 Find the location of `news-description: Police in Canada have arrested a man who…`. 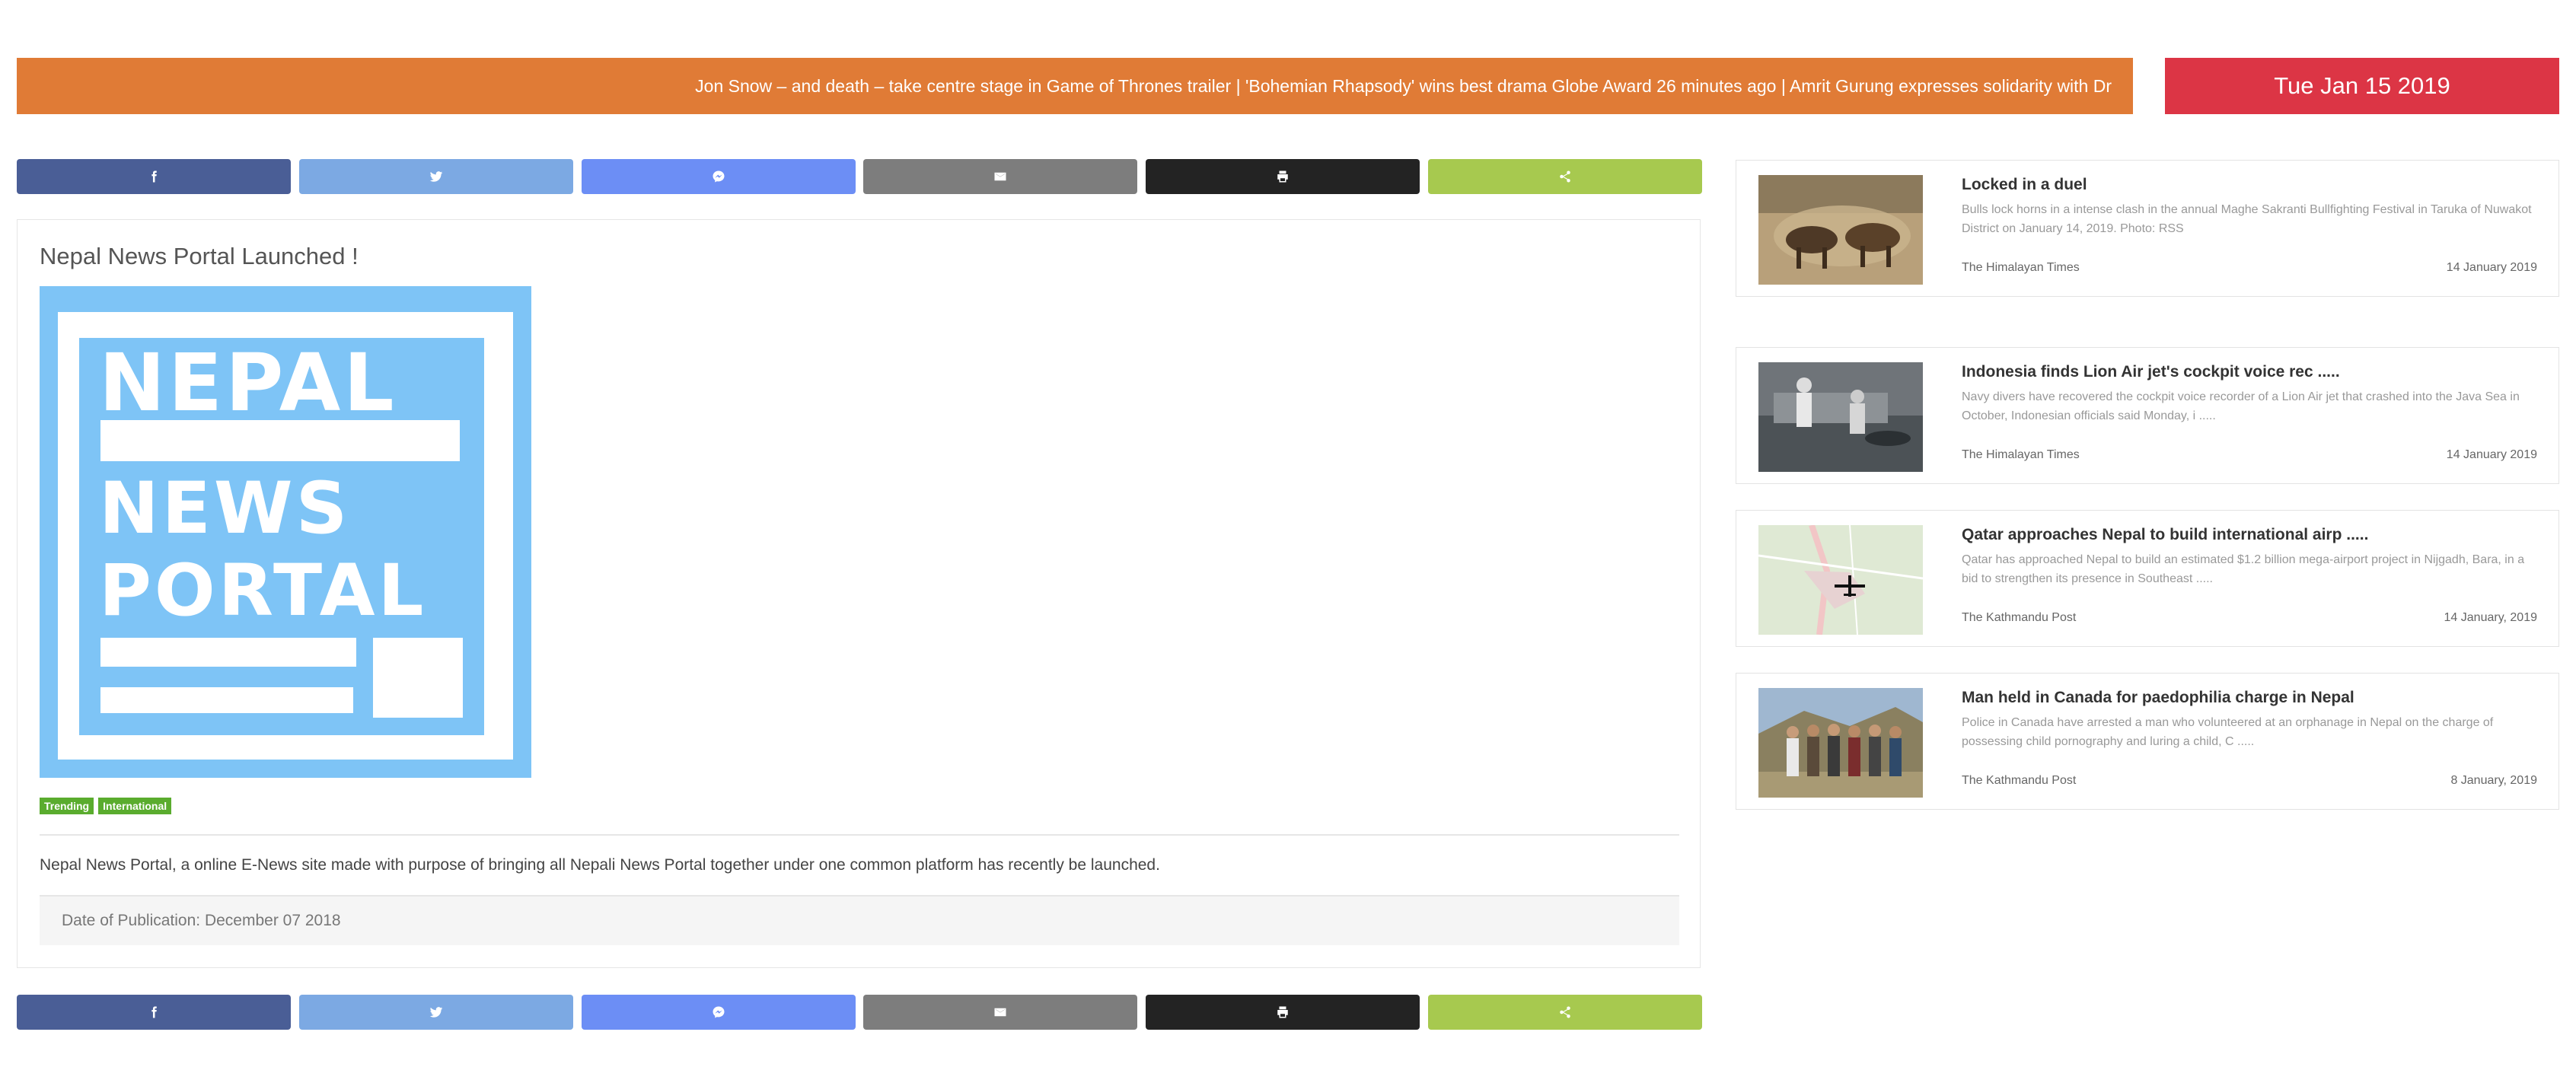

news-description: Police in Canada have arrested a man who… is located at coordinates (2228, 732).